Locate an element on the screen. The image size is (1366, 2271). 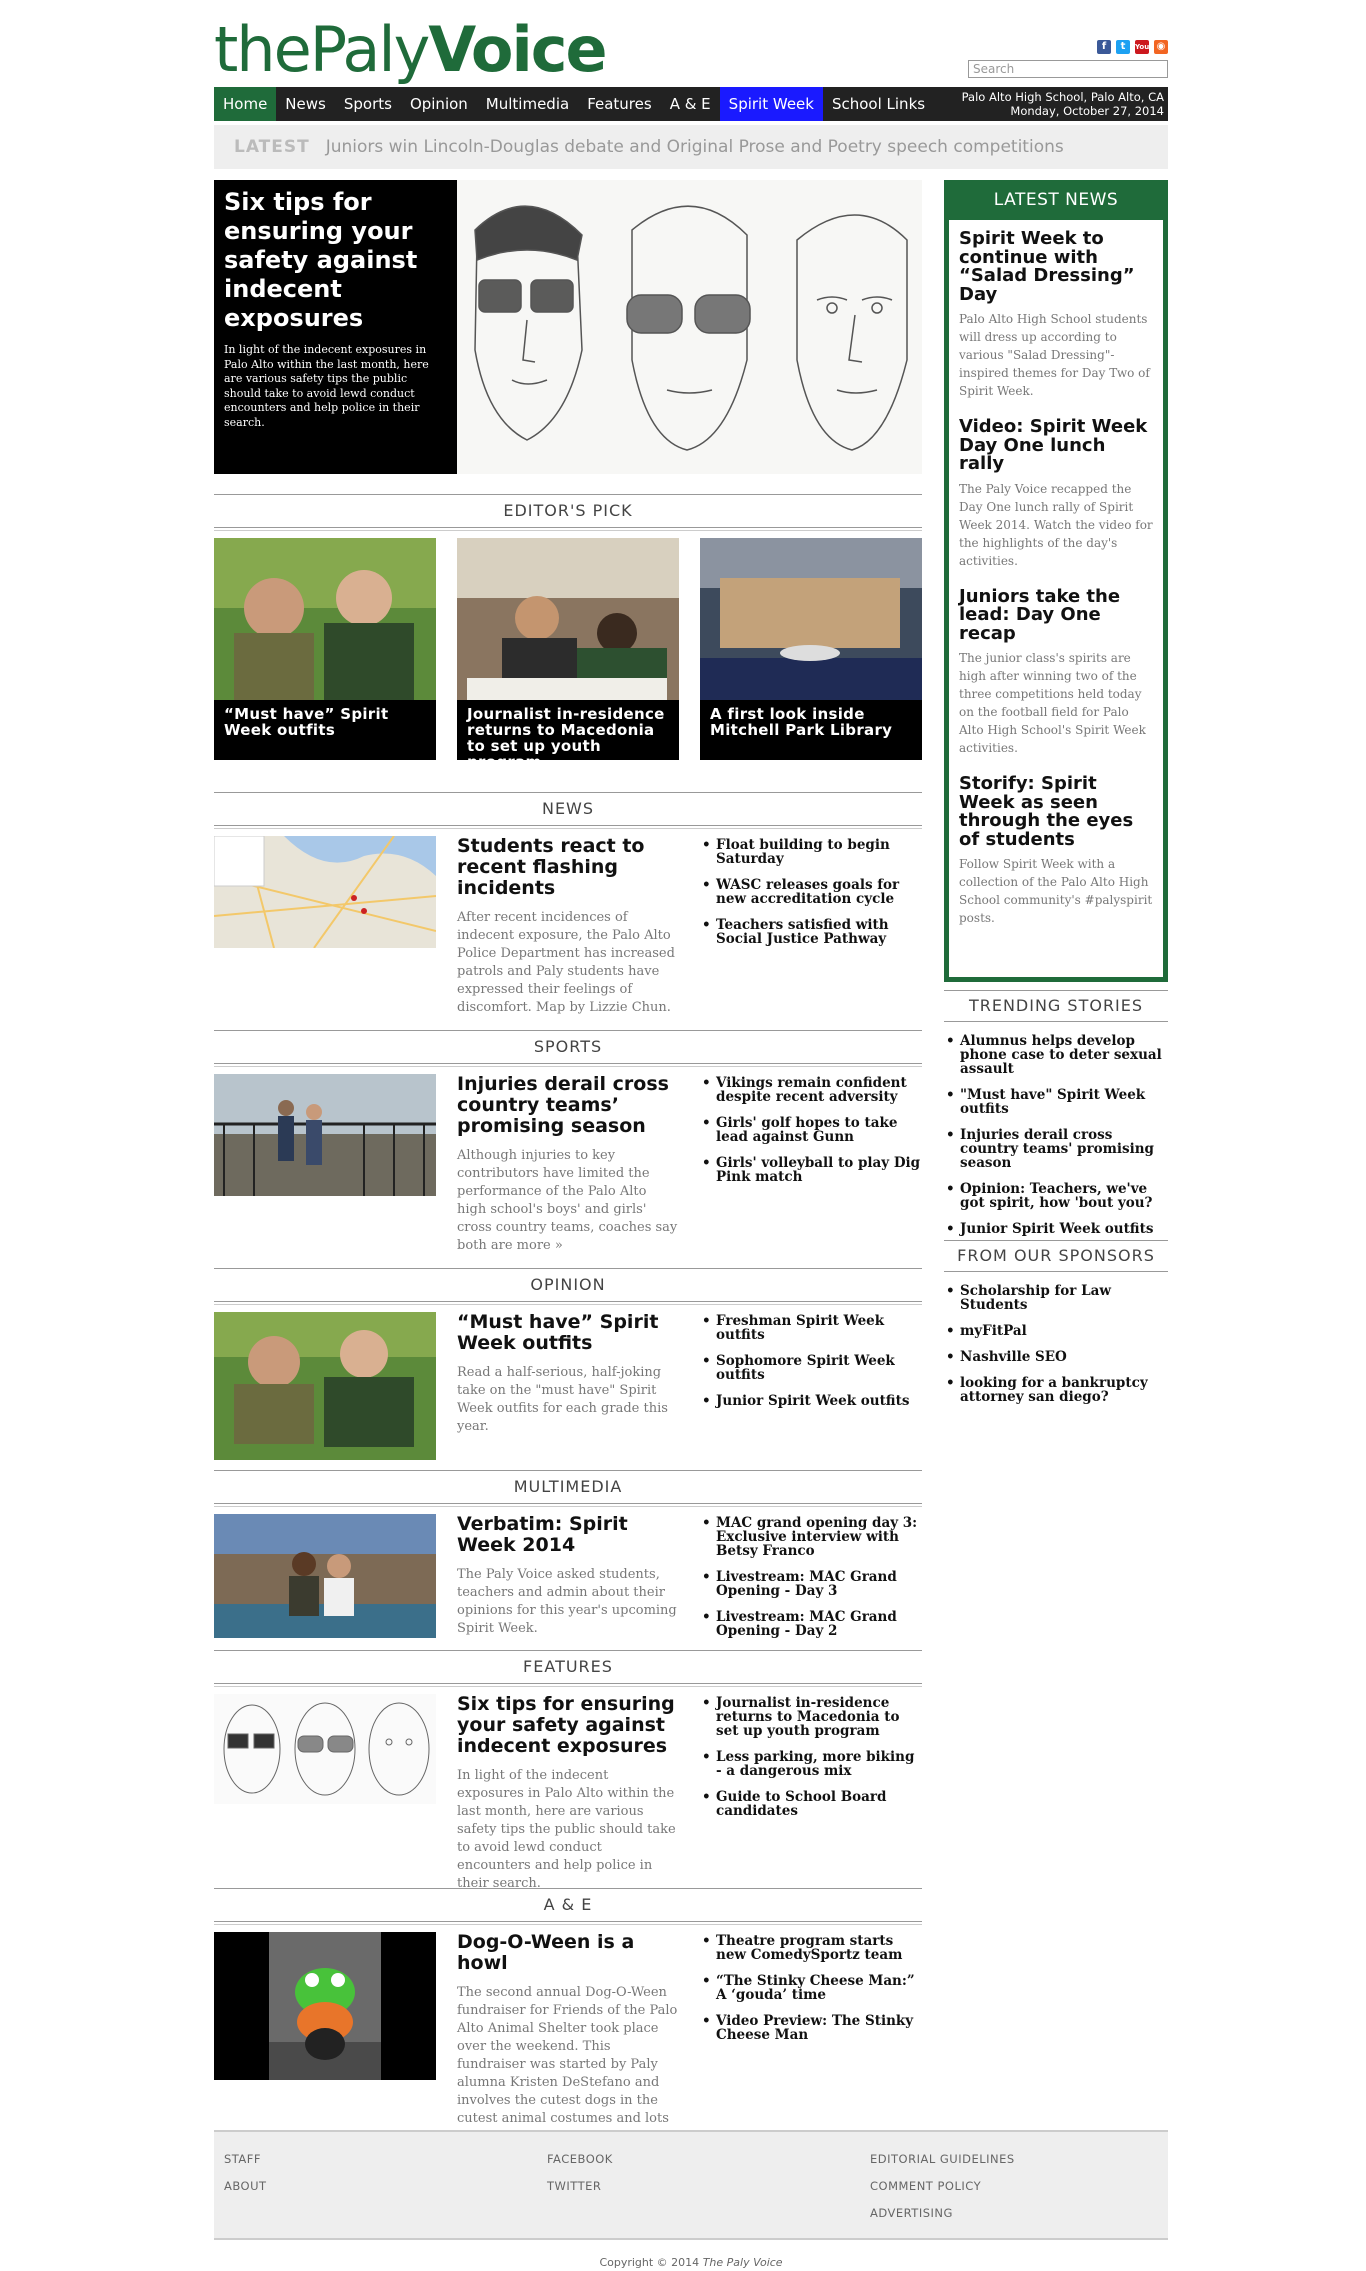
related-link: Video Preview: The Stinky Cheese Man is located at coordinates (811, 2028).